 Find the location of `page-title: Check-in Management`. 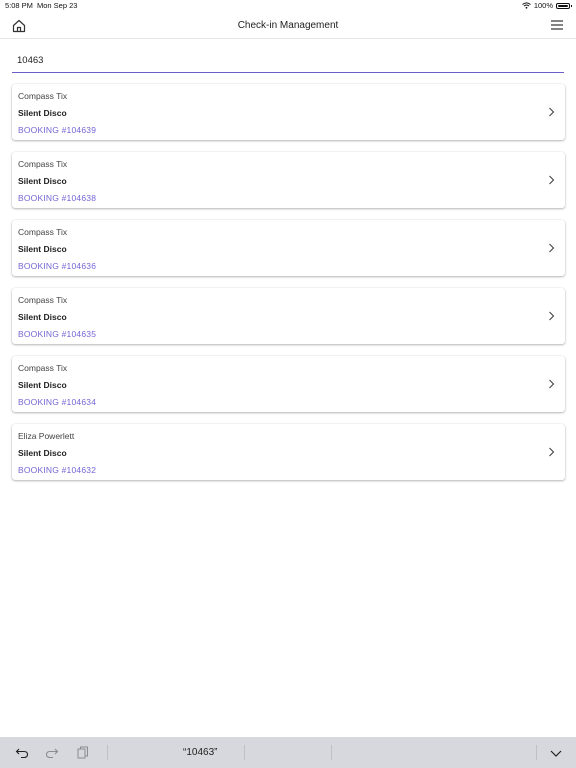

page-title: Check-in Management is located at coordinates (288, 25).